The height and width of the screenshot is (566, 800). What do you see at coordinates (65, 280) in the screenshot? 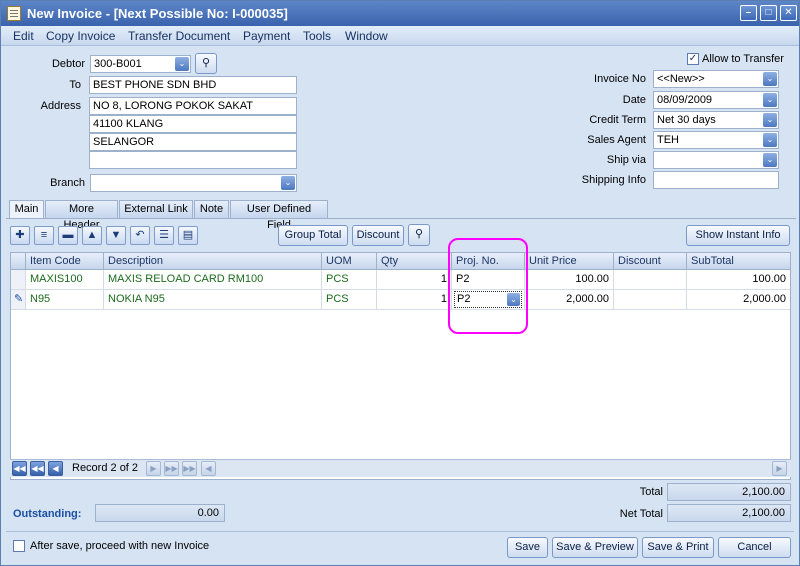
I see `cell-item-code: MAXIS100` at bounding box center [65, 280].